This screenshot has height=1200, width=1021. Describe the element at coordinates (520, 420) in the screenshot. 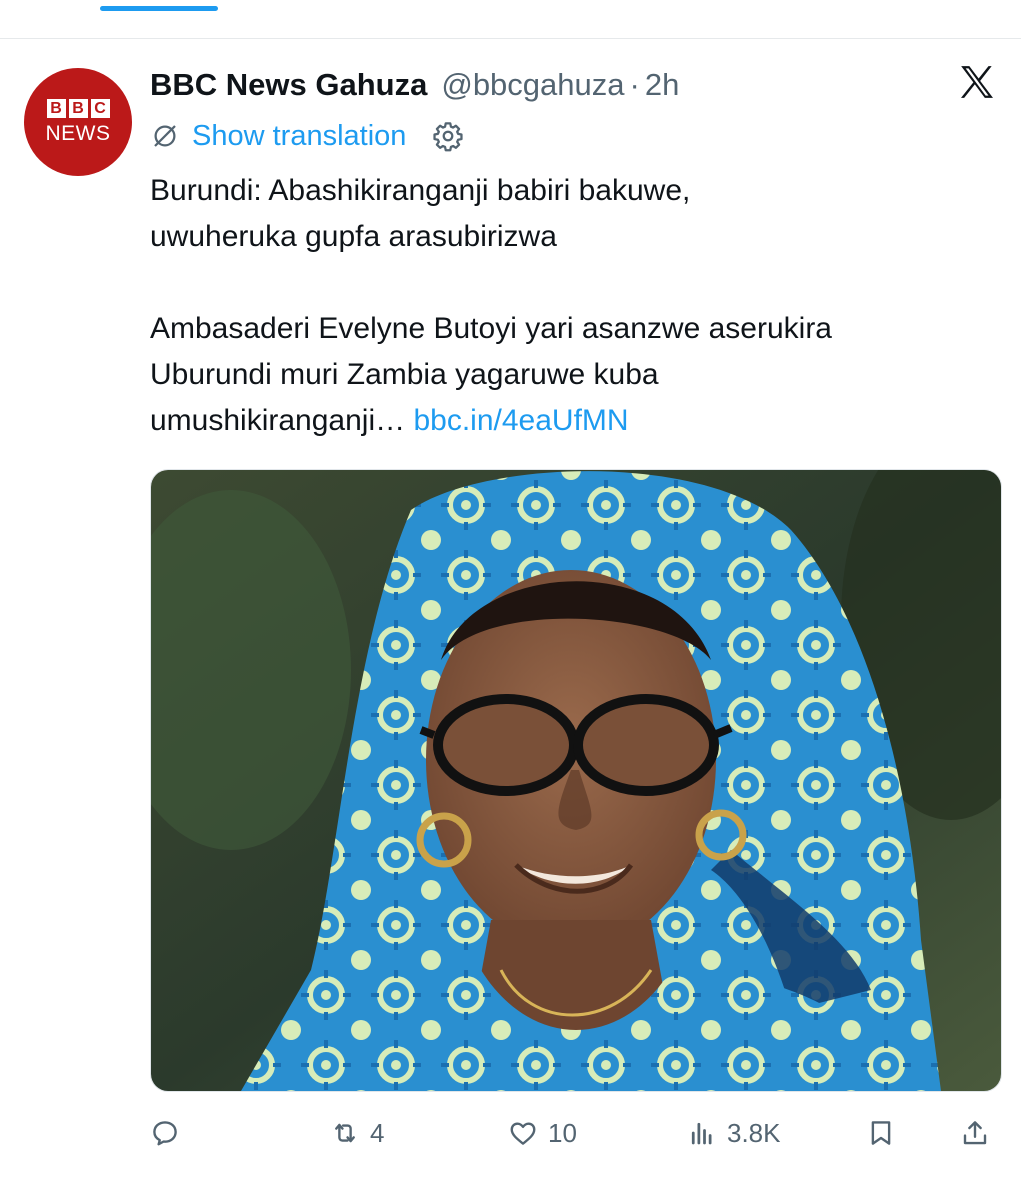

I see `tweet-link: bbc.in/4eaUfMN` at that location.